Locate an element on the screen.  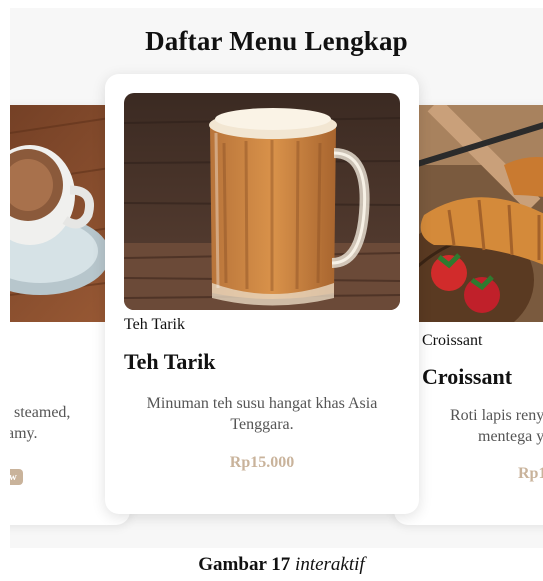
card-description-line1: Roti lapis reny is located at coordinates (496, 415).